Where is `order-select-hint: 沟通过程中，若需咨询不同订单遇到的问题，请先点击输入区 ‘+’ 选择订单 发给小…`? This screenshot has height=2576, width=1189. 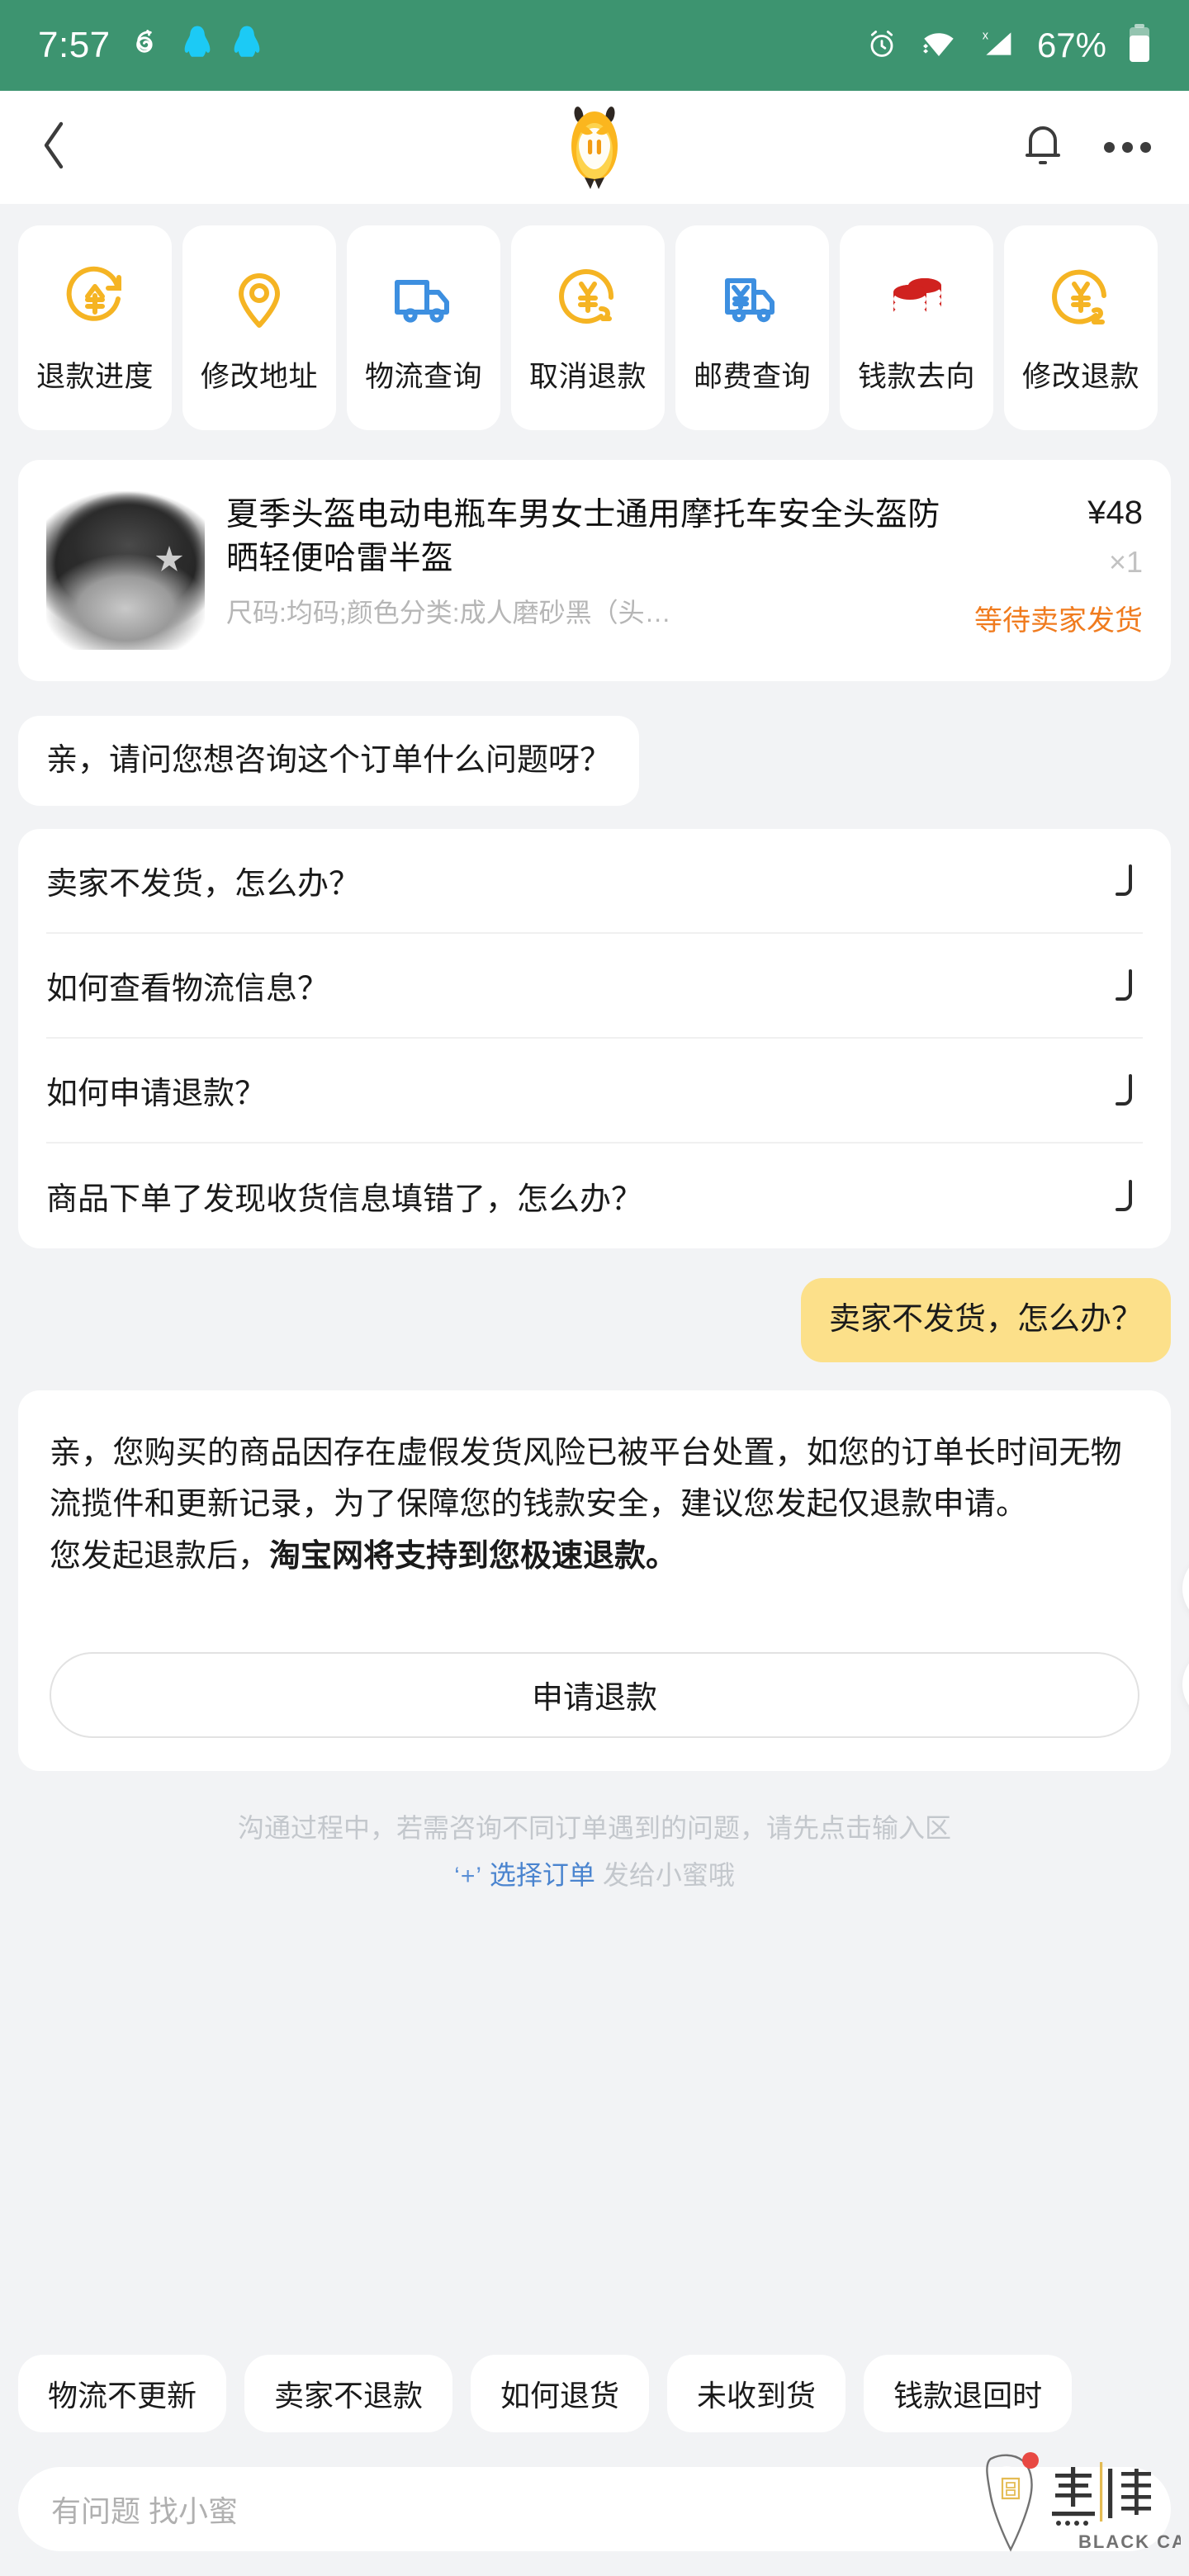 order-select-hint: 沟通过程中，若需咨询不同订单遇到的问题，请先点击输入区 ‘+’ 选择订单 发给小… is located at coordinates (594, 1851).